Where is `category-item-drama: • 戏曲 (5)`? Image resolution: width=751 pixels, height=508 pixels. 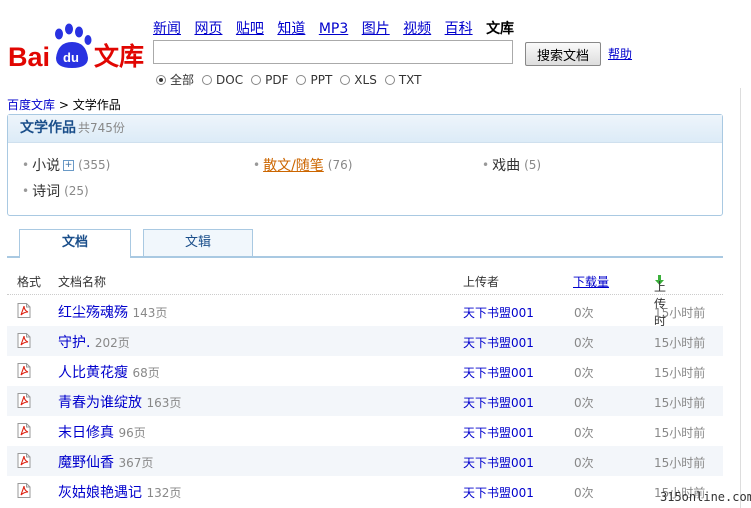 category-item-drama: • 戏曲 (5) is located at coordinates (511, 165).